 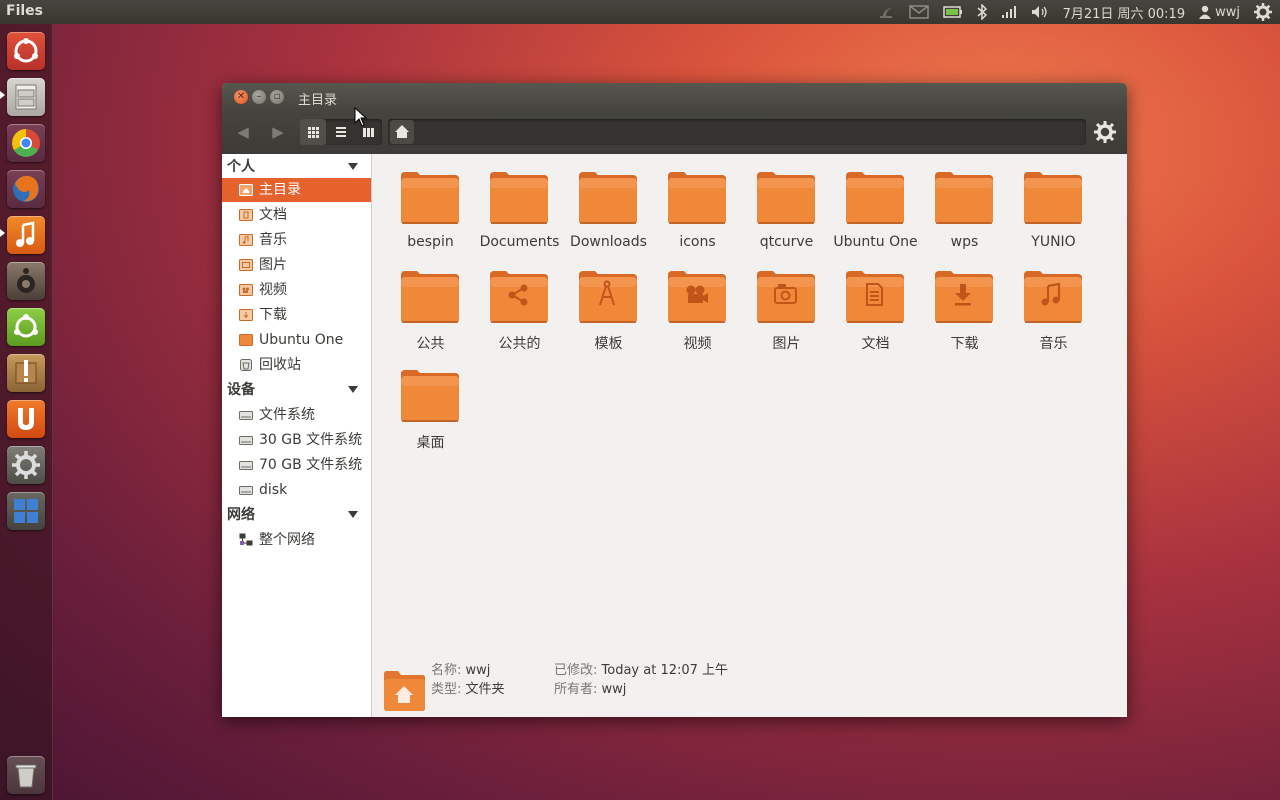 What do you see at coordinates (296, 315) in the screenshot?
I see `sidebar-item-downloads: 下载` at bounding box center [296, 315].